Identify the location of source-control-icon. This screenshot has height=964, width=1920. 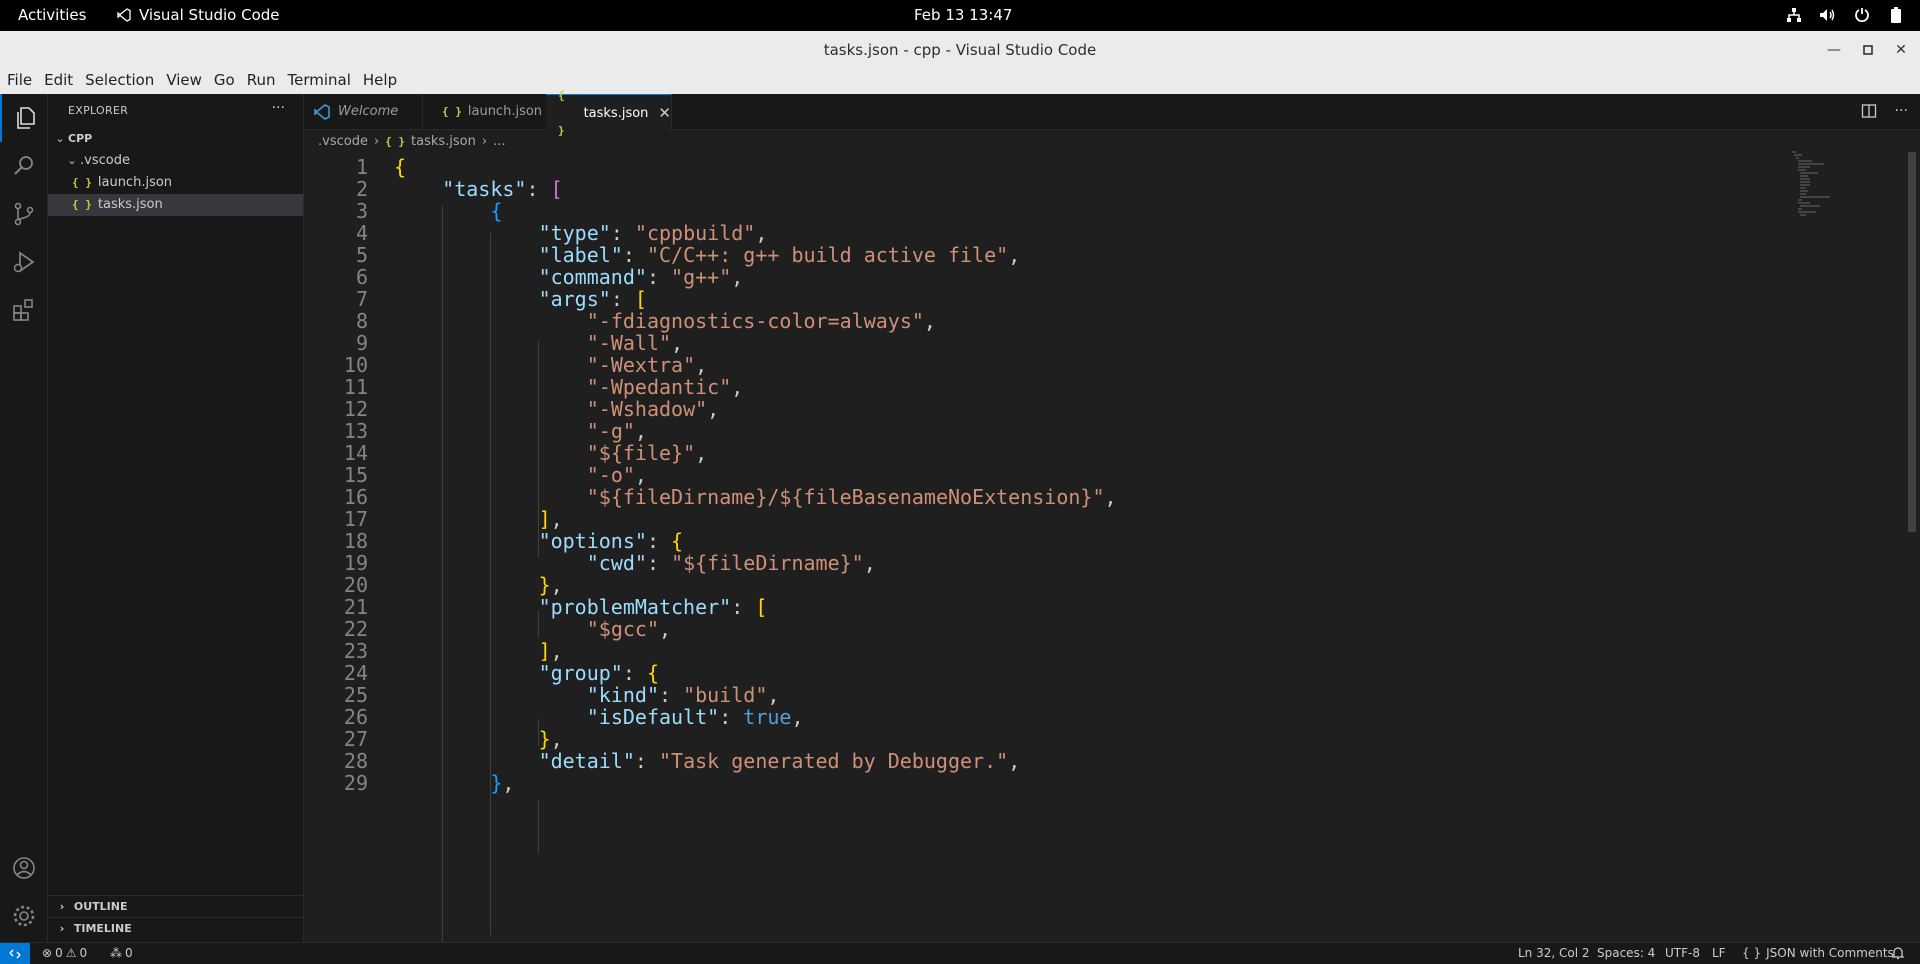
(23, 214).